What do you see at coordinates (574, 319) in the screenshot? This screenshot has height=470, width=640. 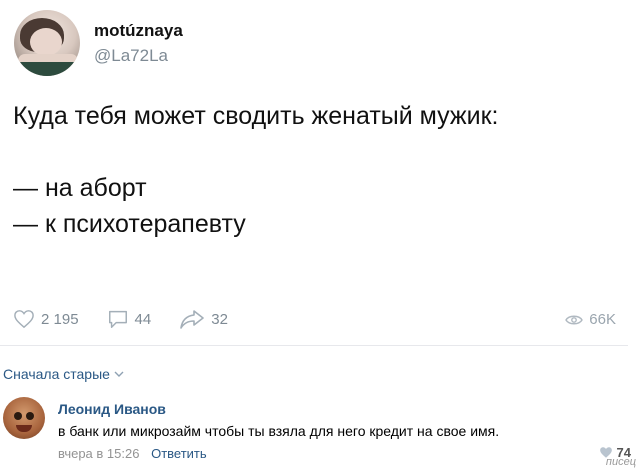 I see `eye-icon` at bounding box center [574, 319].